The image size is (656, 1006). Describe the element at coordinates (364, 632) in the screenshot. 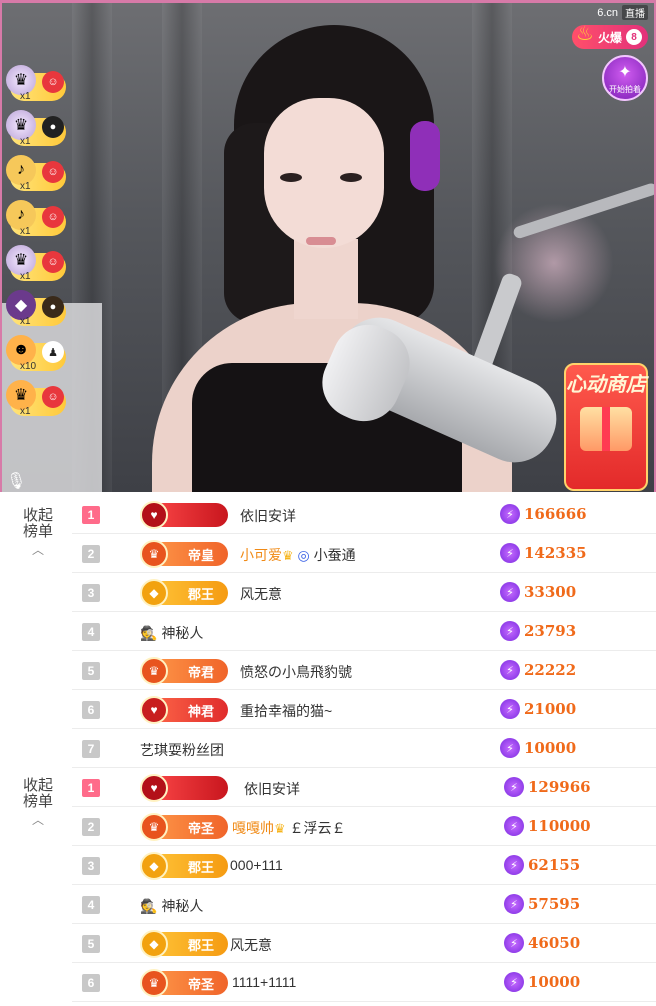

I see `ranking-row: 4 🕵 神秘人 ⚡ 23793` at that location.